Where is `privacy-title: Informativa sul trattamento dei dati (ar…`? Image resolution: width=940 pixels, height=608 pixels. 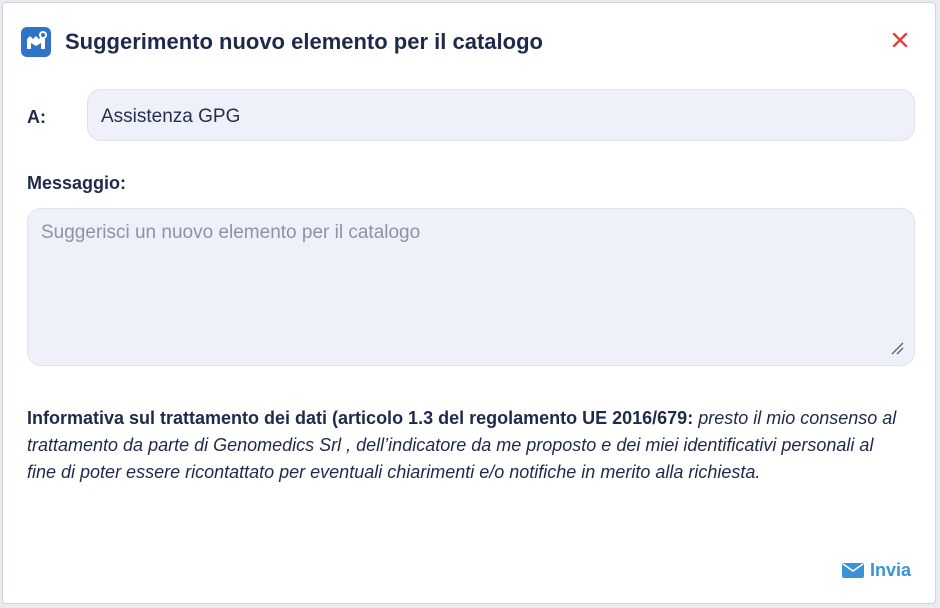
privacy-title: Informativa sul trattamento dei dati (ar… is located at coordinates (360, 418).